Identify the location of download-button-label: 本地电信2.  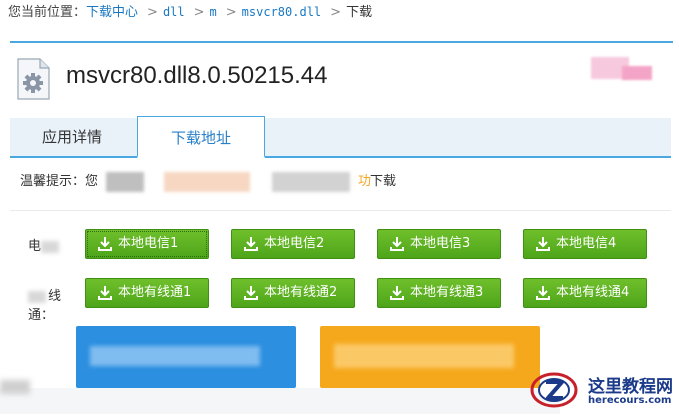
(294, 243).